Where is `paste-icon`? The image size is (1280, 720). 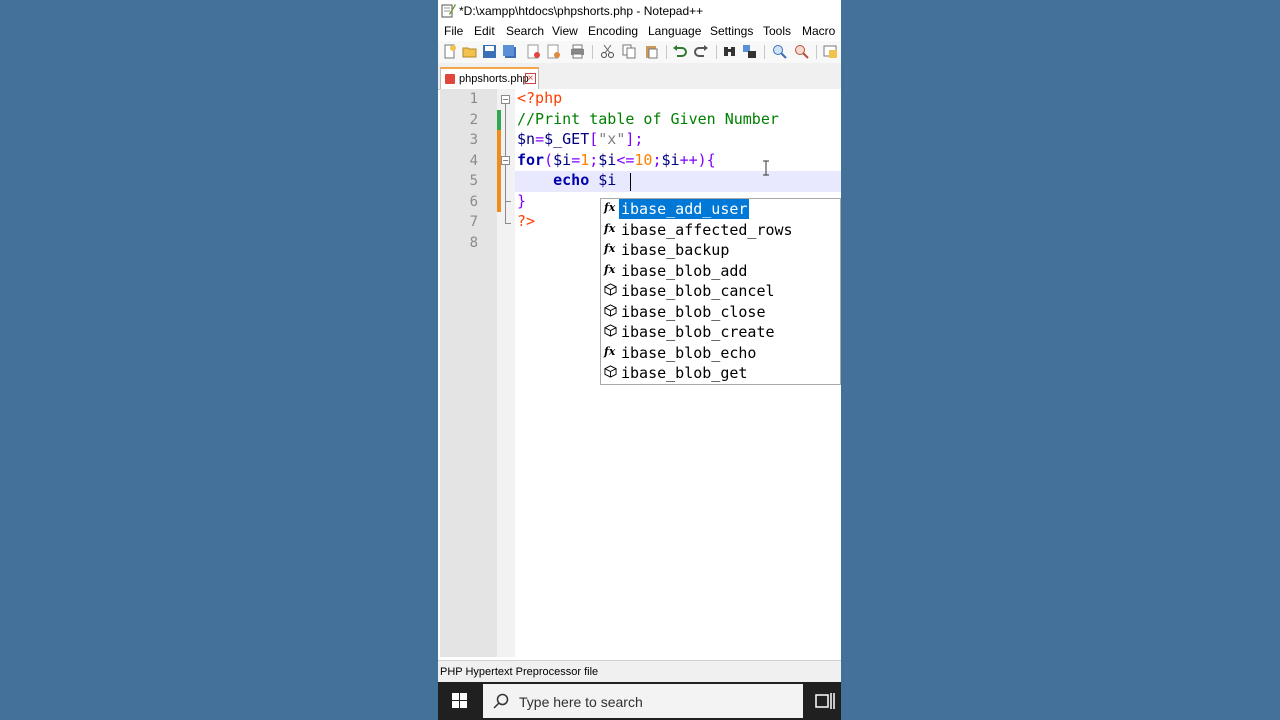
paste-icon is located at coordinates (651, 51).